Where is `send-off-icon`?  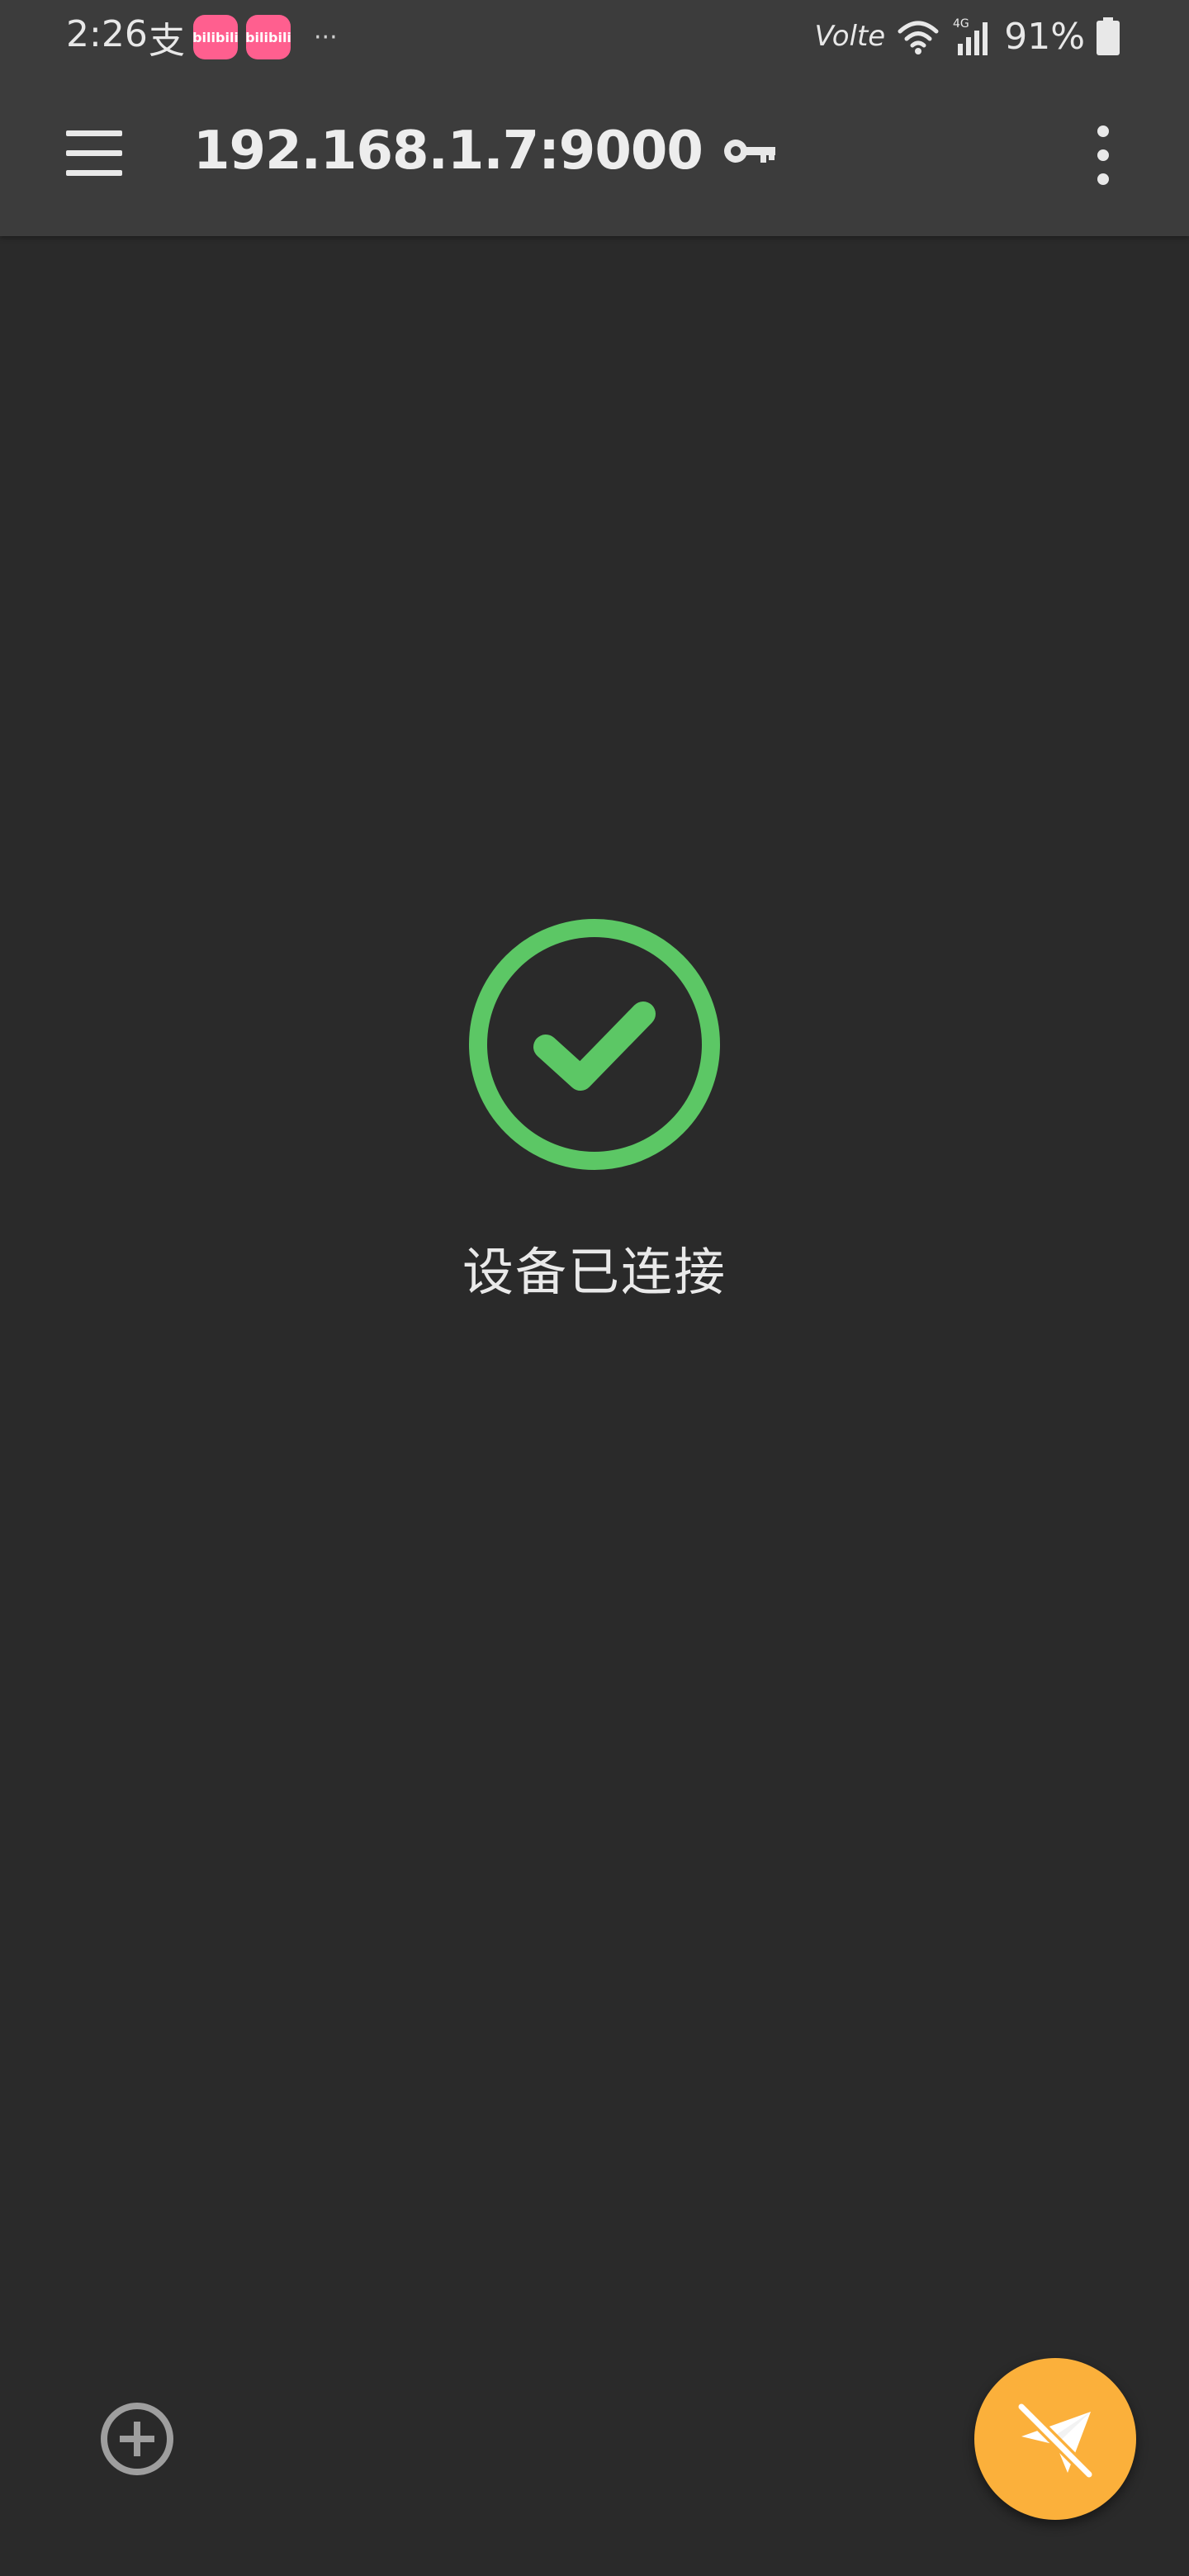
send-off-icon is located at coordinates (1055, 2440).